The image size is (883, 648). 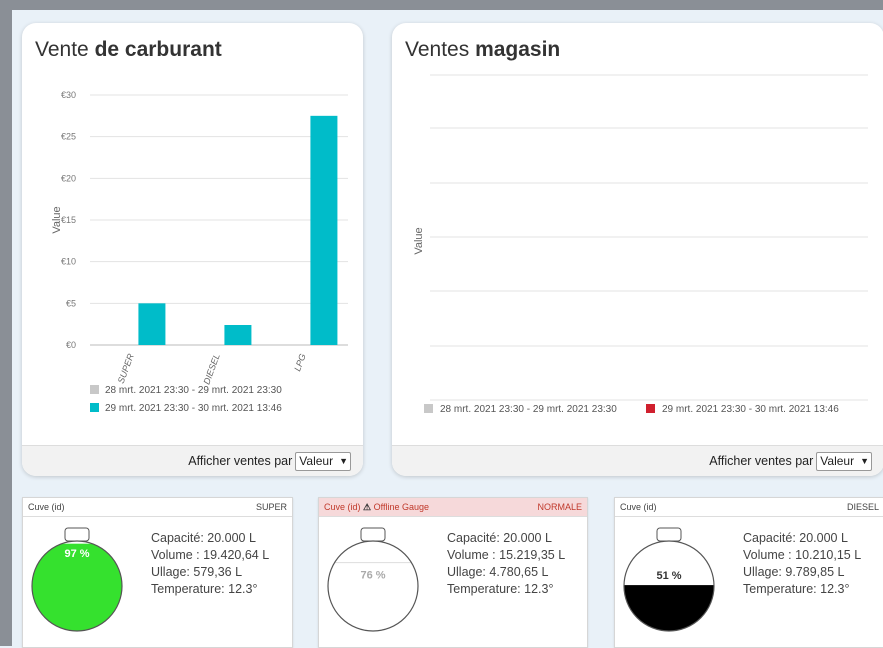 What do you see at coordinates (6, 323) in the screenshot?
I see `window-frame-left` at bounding box center [6, 323].